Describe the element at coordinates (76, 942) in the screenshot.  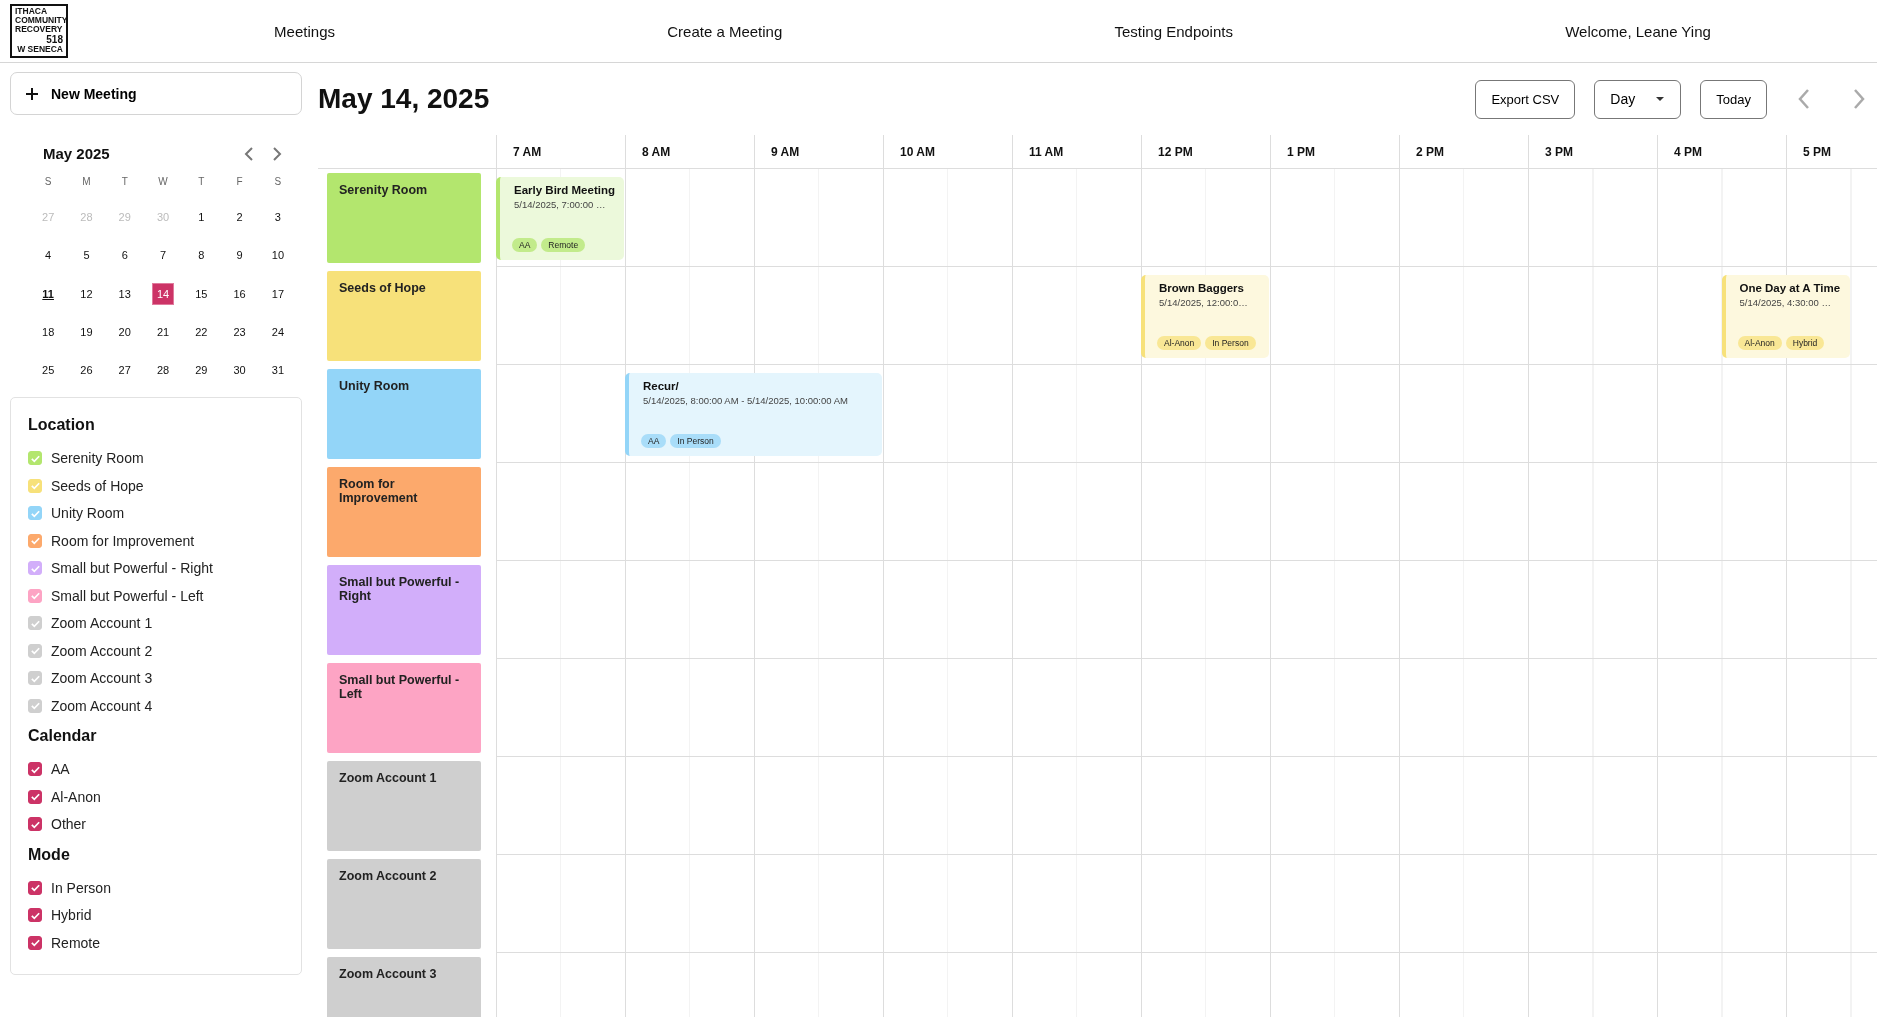
I see `filter-label: Remote` at that location.